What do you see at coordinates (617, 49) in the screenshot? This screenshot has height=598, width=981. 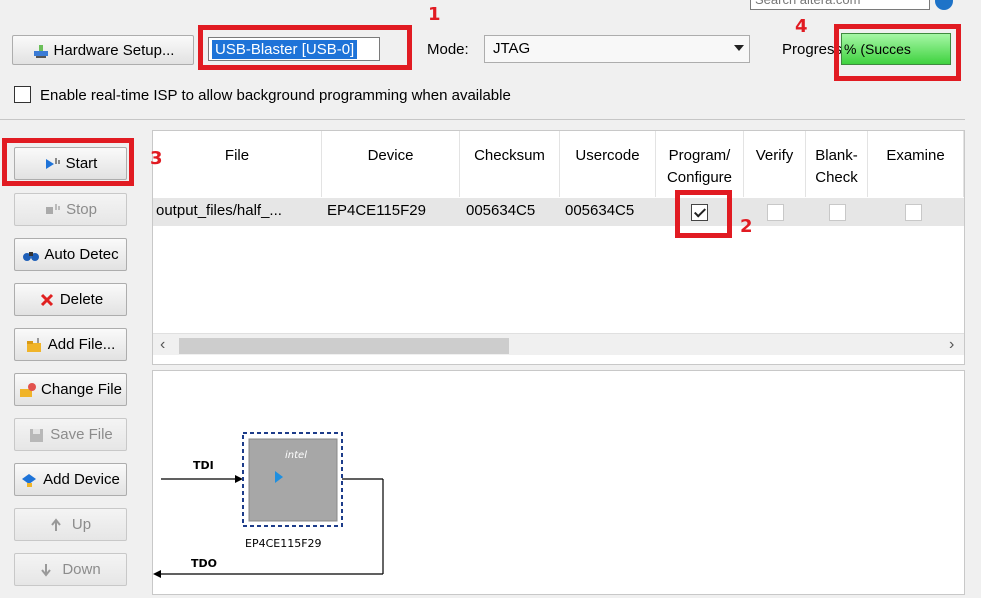 I see `mode-select: JTAG` at bounding box center [617, 49].